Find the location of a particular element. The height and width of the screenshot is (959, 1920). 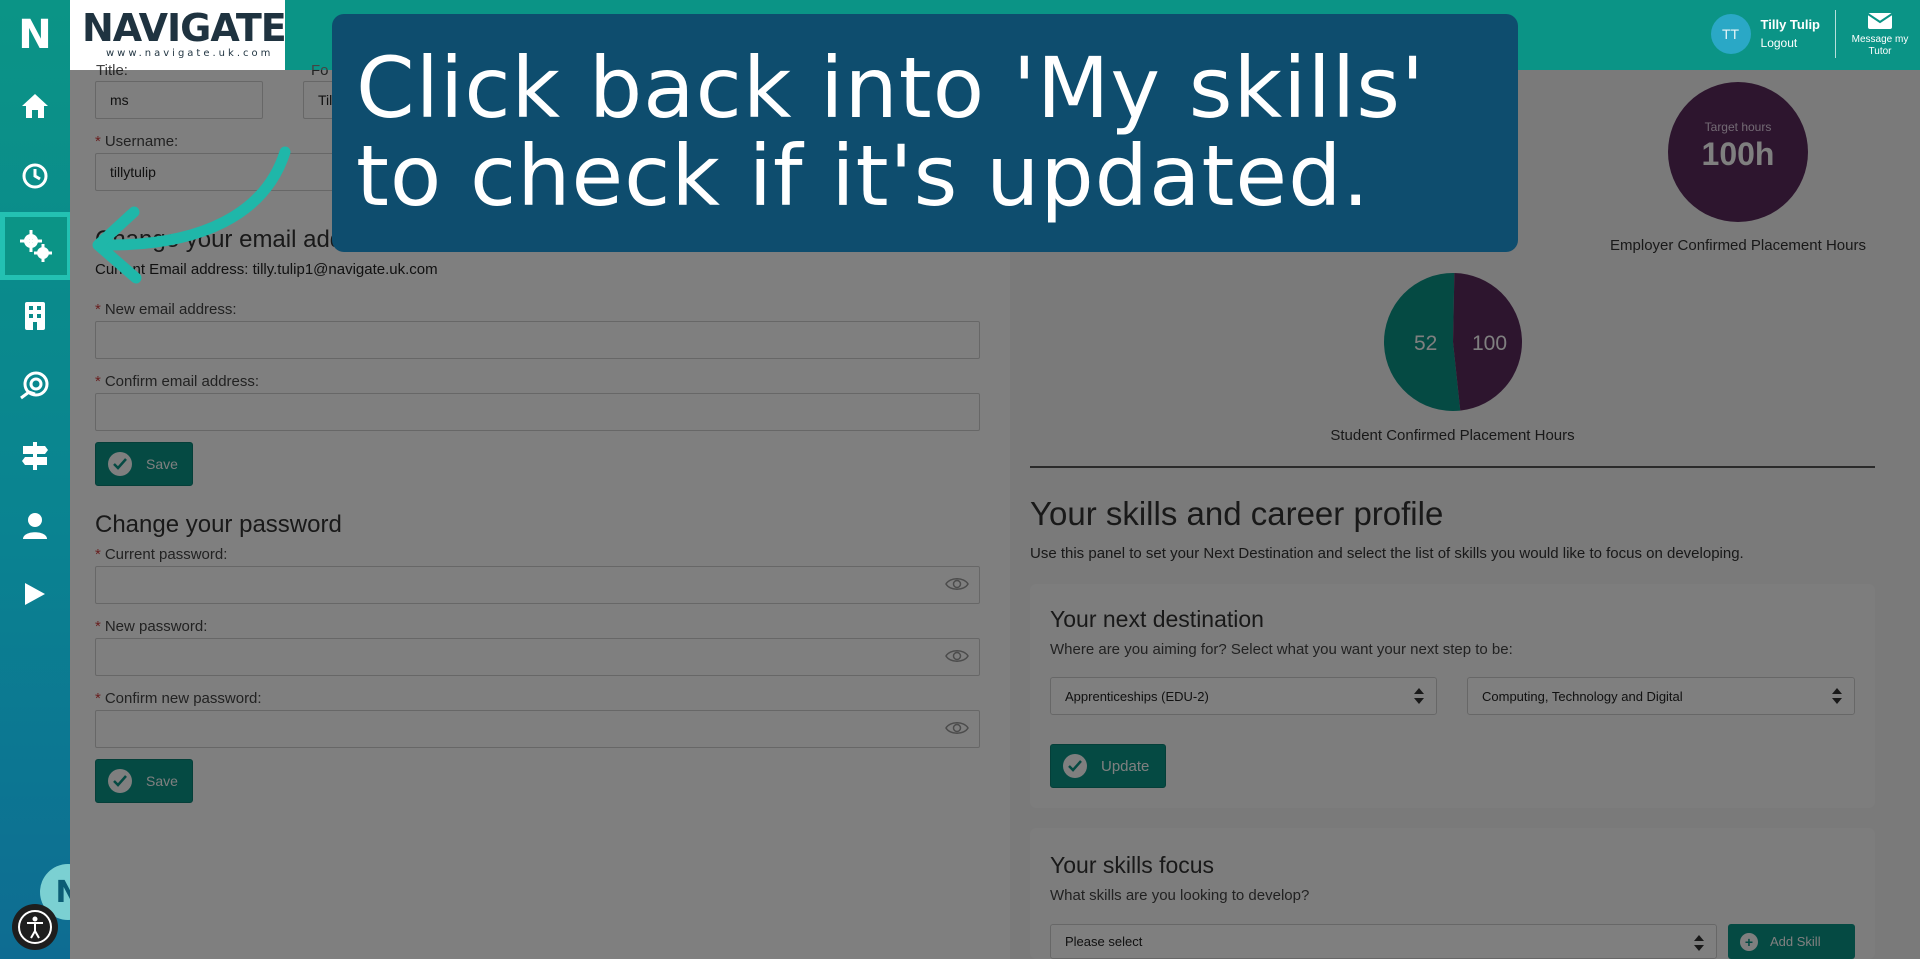

user-meta: Tilly Tulip Logout is located at coordinates (1790, 34).